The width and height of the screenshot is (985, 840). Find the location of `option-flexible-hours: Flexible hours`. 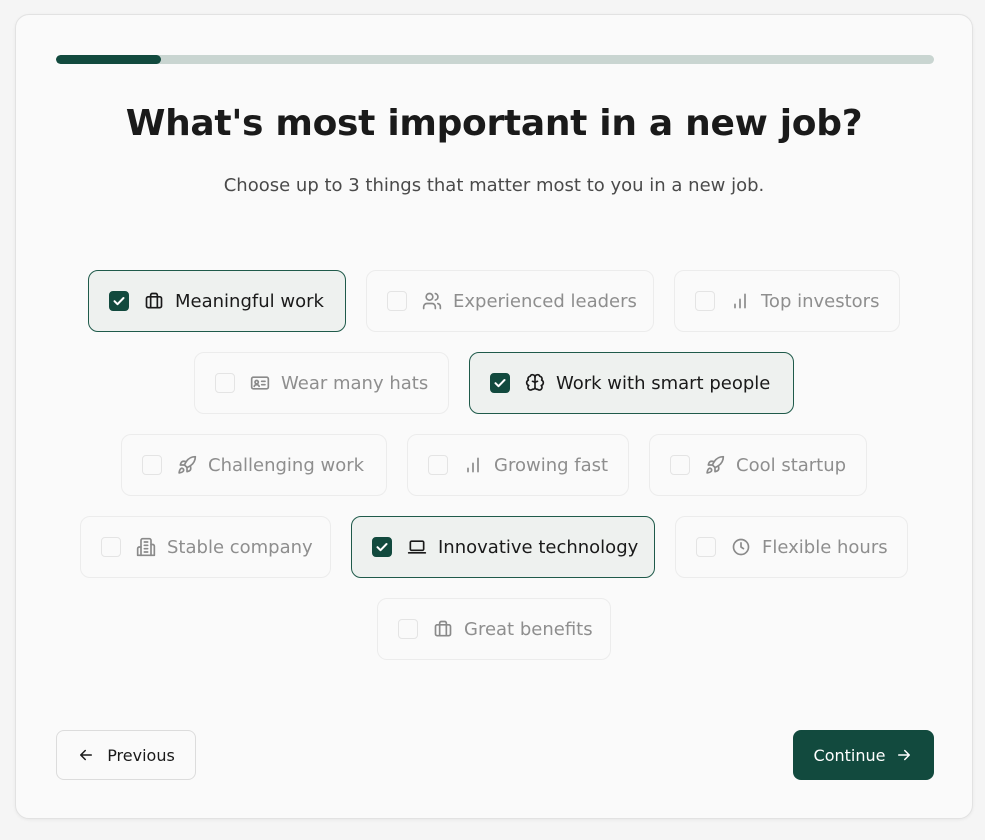

option-flexible-hours: Flexible hours is located at coordinates (791, 547).